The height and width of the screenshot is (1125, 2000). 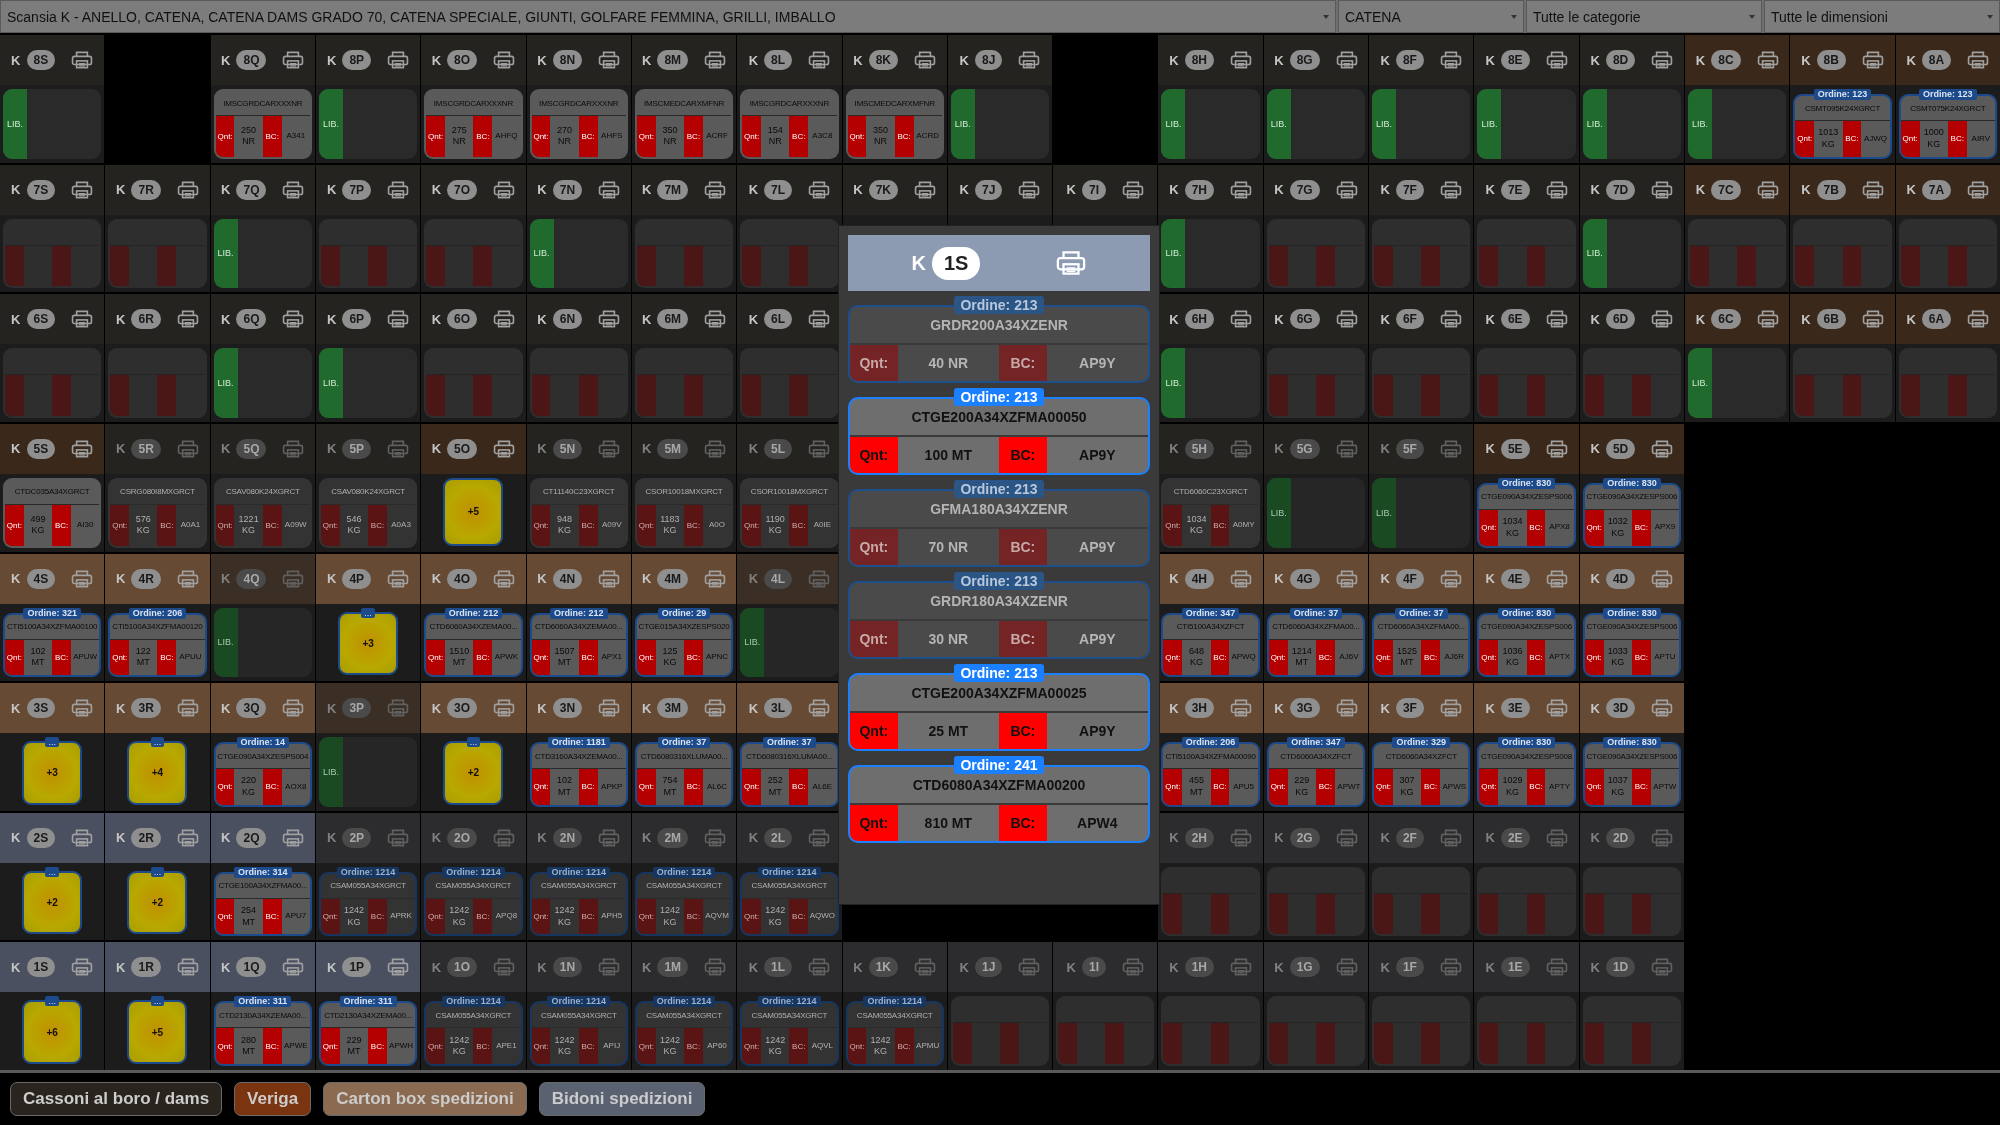 What do you see at coordinates (1644, 16) in the screenshot?
I see `filter-dropdown: Tutte le categorie` at bounding box center [1644, 16].